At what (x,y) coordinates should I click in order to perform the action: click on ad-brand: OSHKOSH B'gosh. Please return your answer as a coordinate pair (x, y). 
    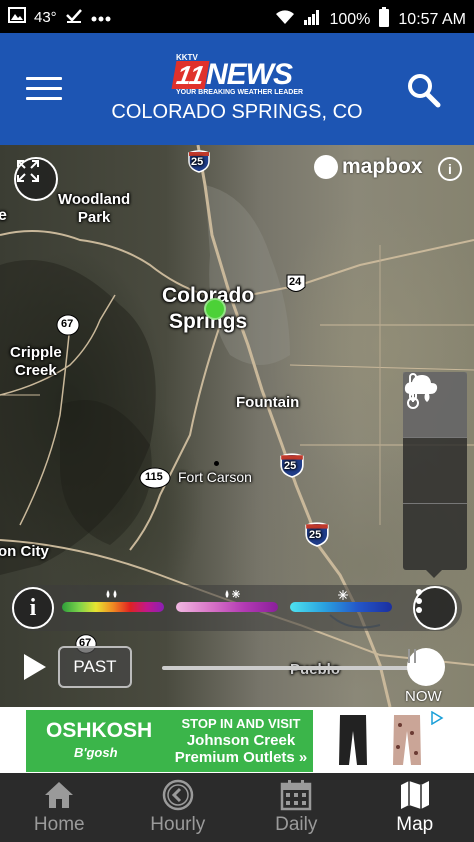
    Looking at the image, I should click on (99, 742).